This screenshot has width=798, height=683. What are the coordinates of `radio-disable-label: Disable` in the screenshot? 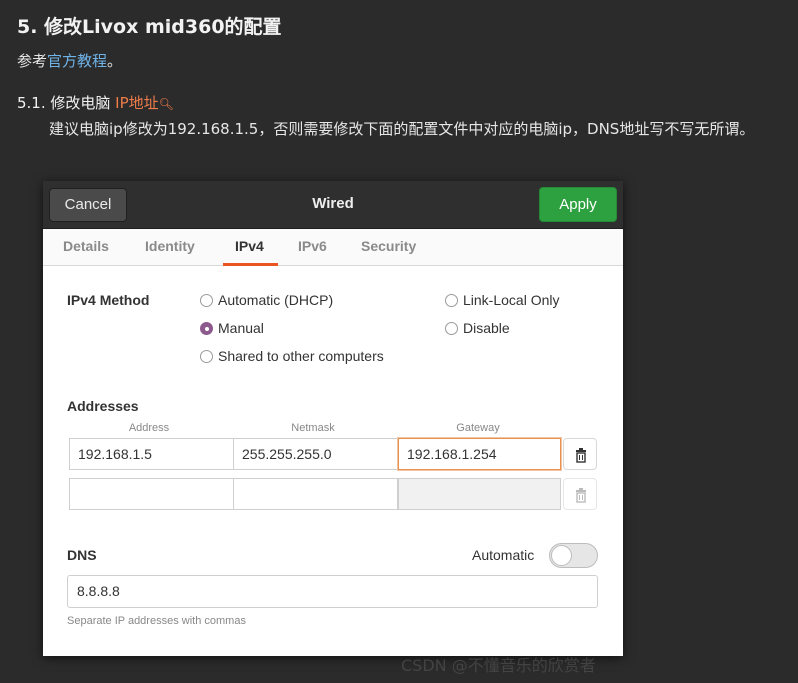 It's located at (486, 328).